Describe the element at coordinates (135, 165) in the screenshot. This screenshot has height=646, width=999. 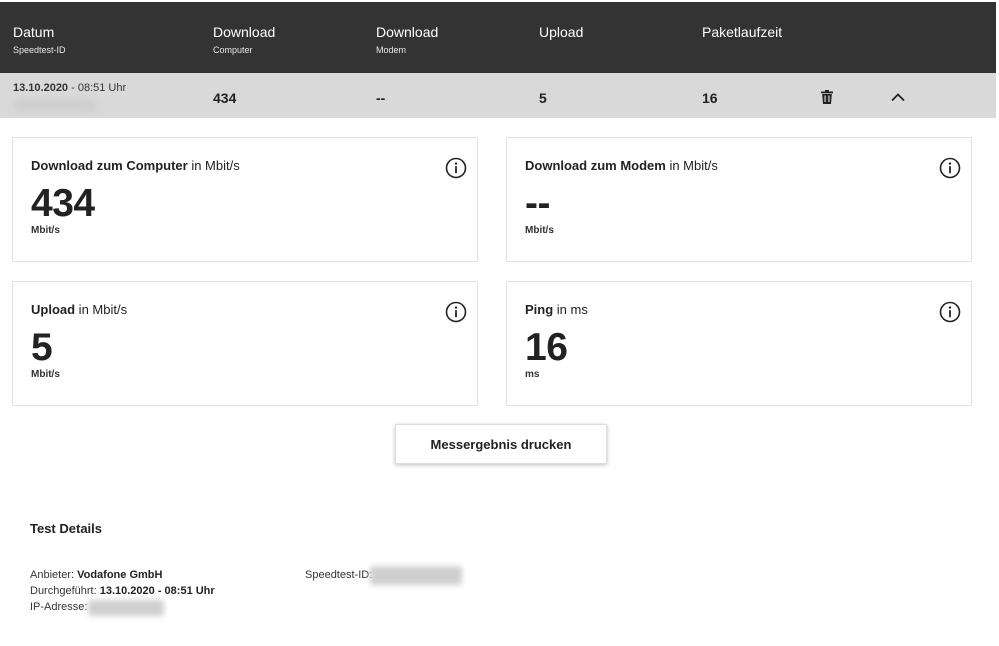
I see `card-download-computer-title: Download zum Computer in Mbit/s` at that location.